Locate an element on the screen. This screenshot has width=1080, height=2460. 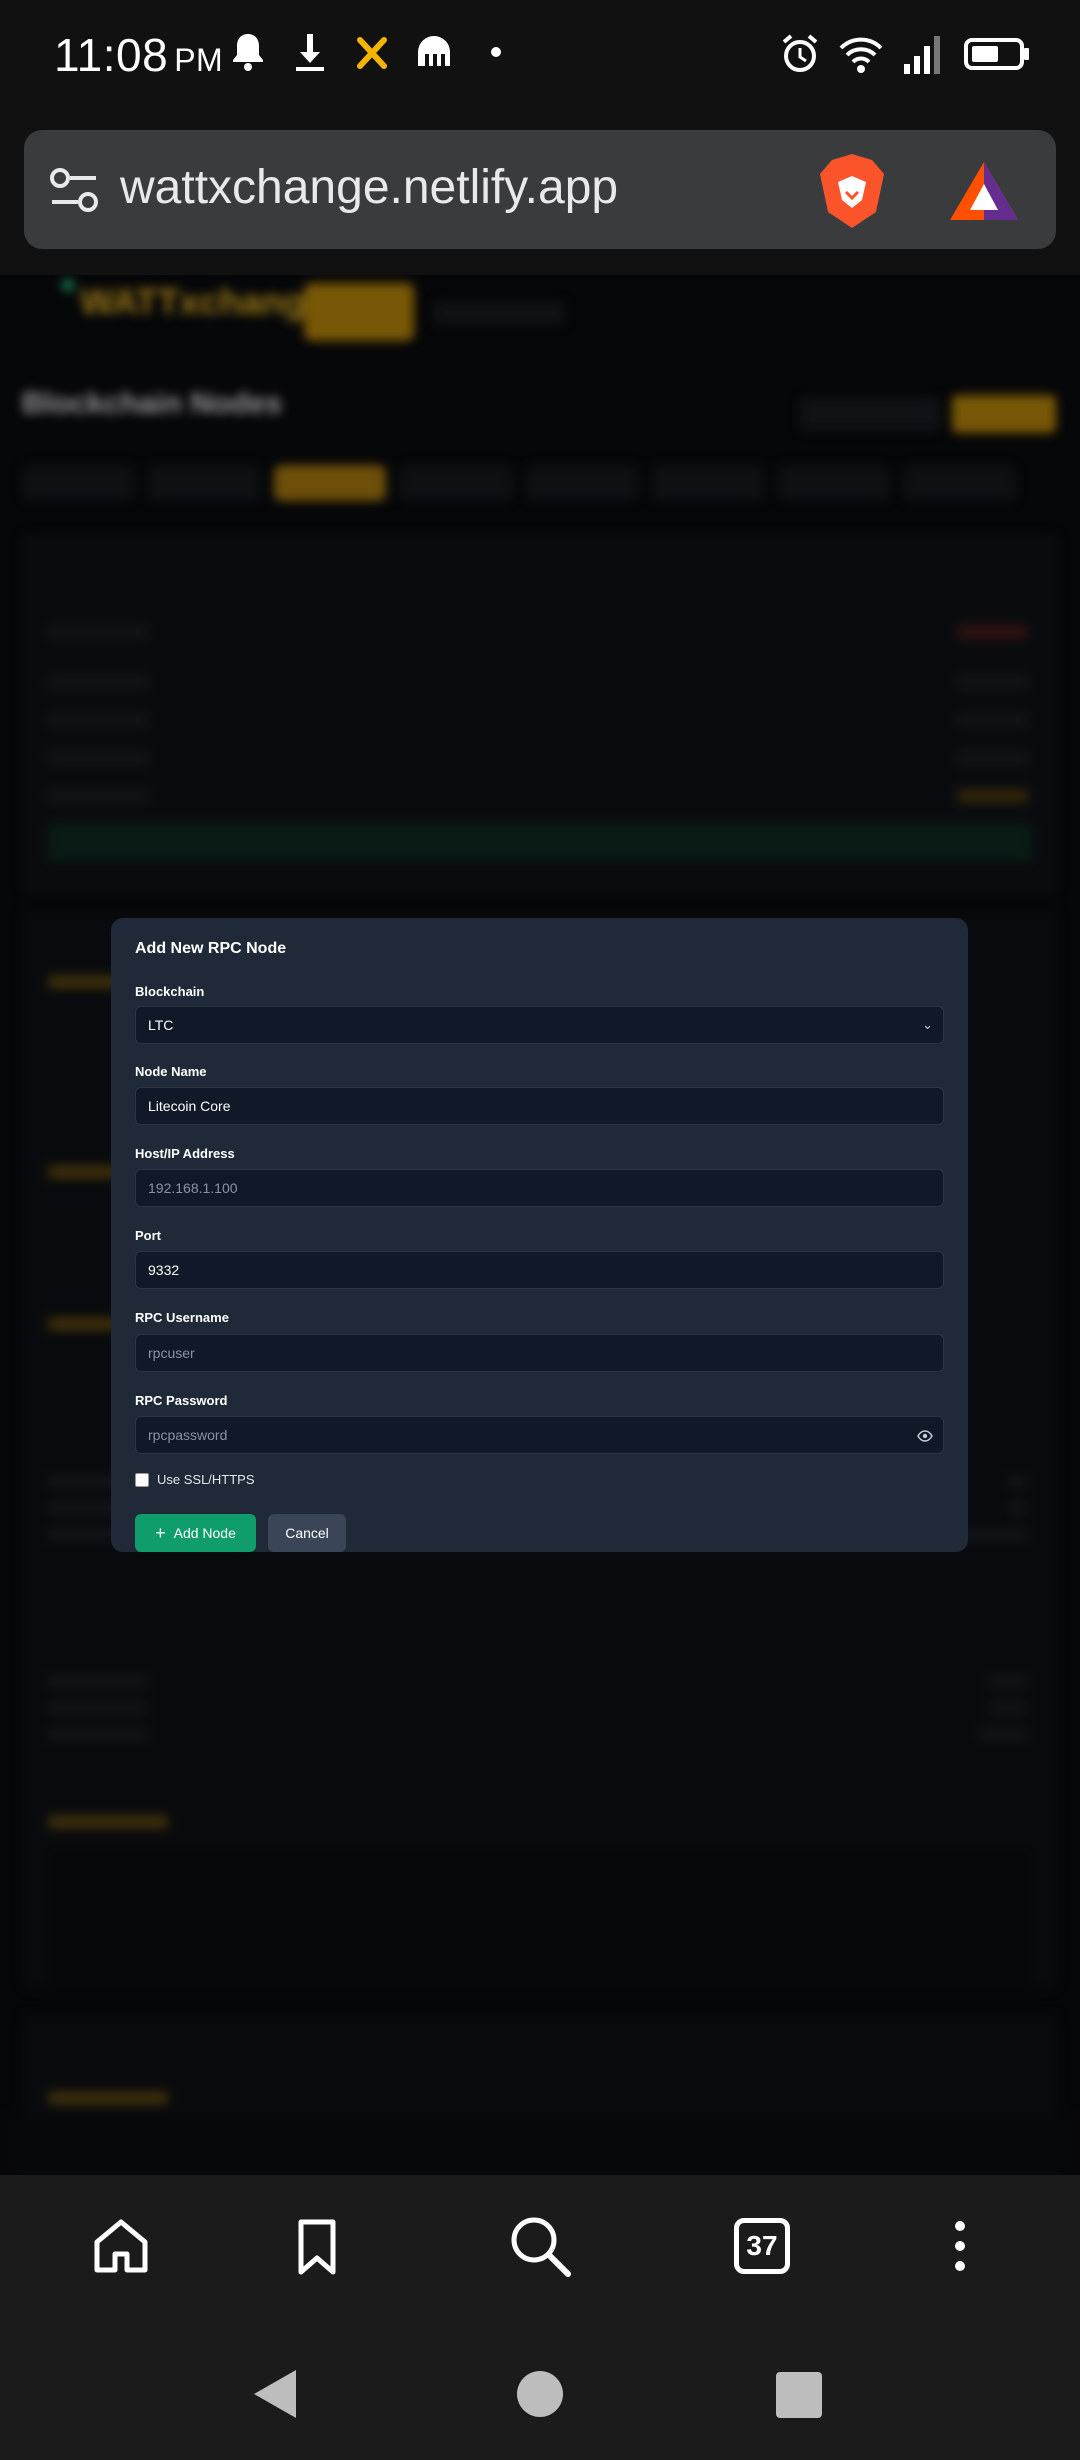
tabs-count: 37 is located at coordinates (762, 2246).